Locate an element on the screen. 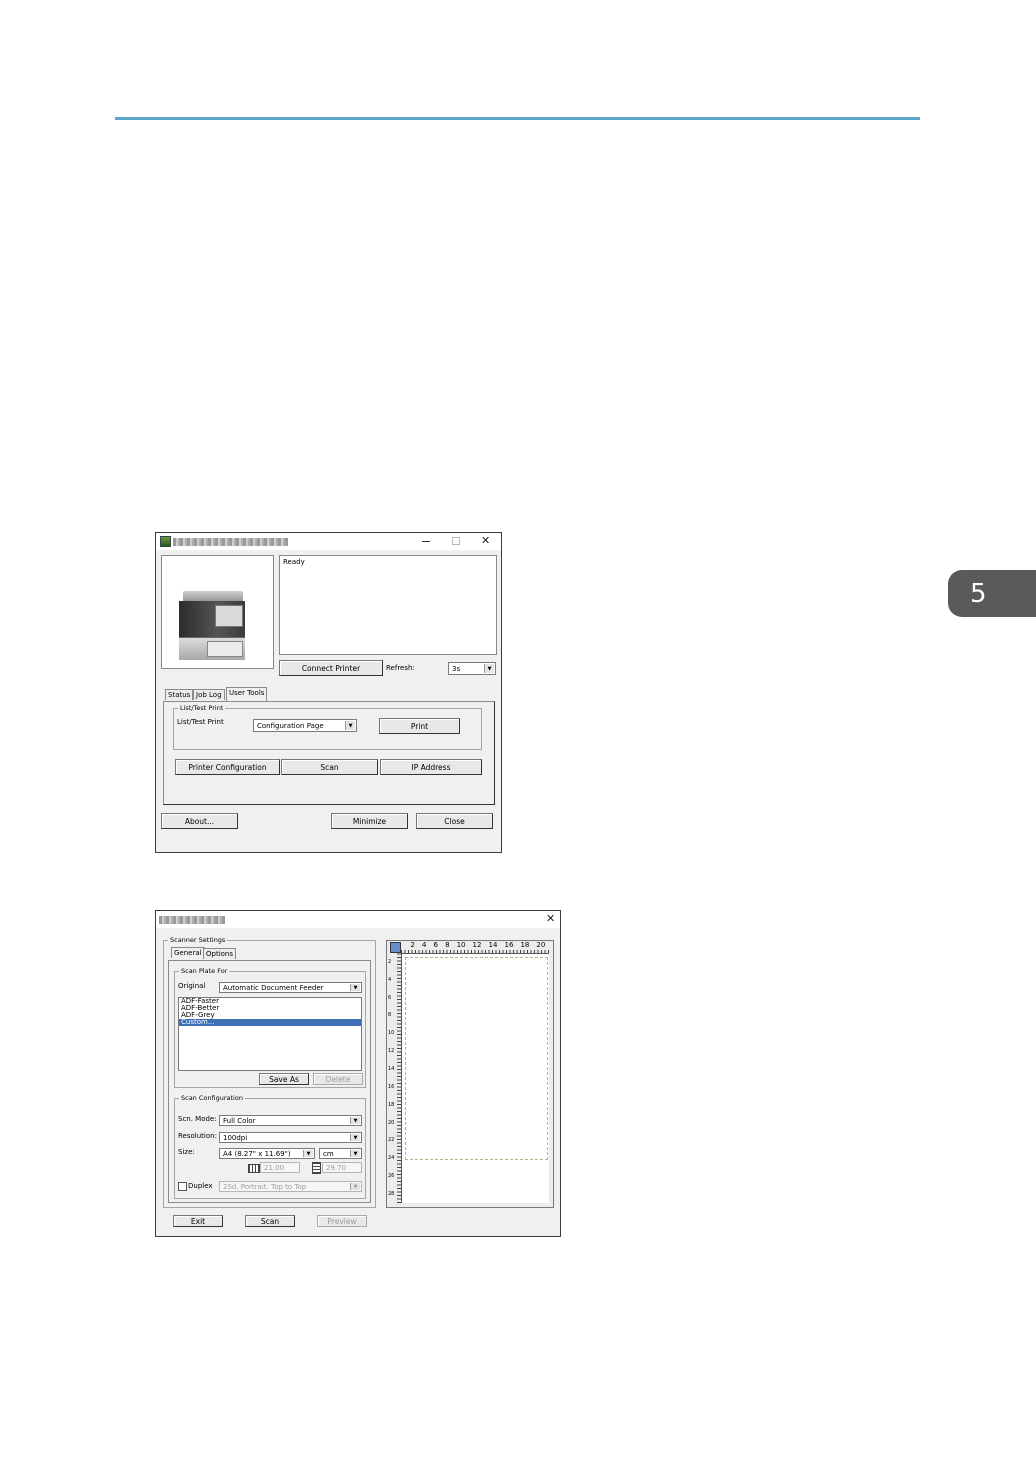  left-ruler: 2 4 6 8 10 12 14 16 18 20 22 24 26 28 is located at coordinates (394, 1078).